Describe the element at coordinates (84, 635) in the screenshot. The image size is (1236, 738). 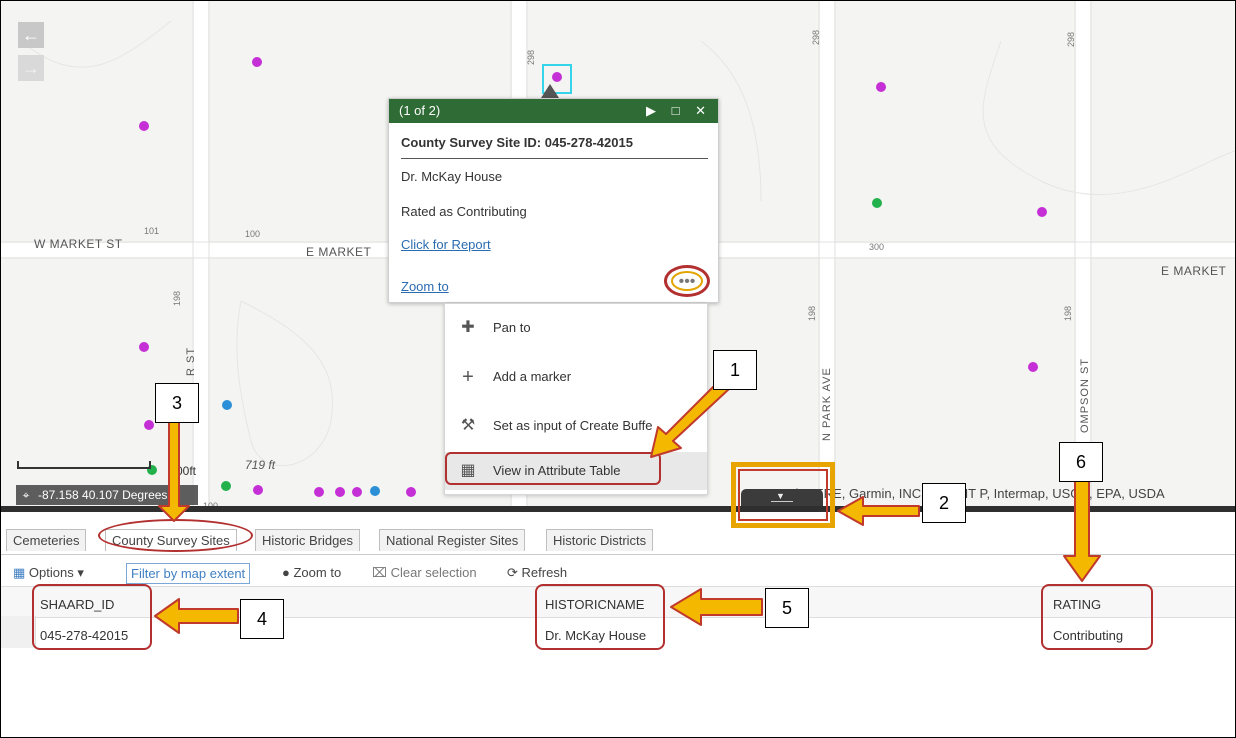
I see `table-cell-shaard-id: 045-278-42015` at that location.